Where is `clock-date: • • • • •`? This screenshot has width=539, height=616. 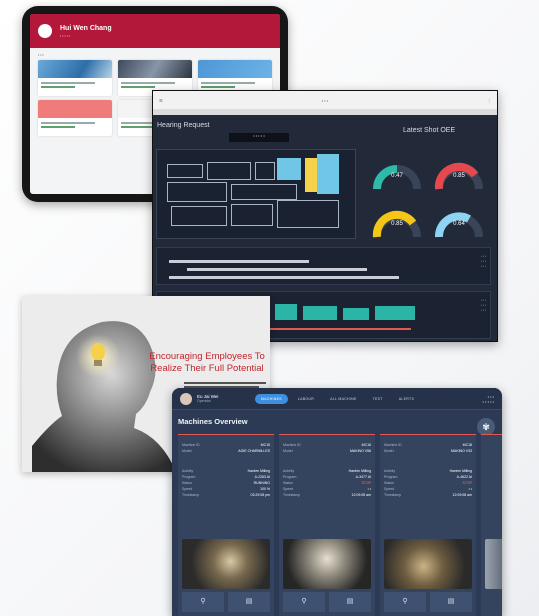 clock-date: • • • • • is located at coordinates (488, 401).